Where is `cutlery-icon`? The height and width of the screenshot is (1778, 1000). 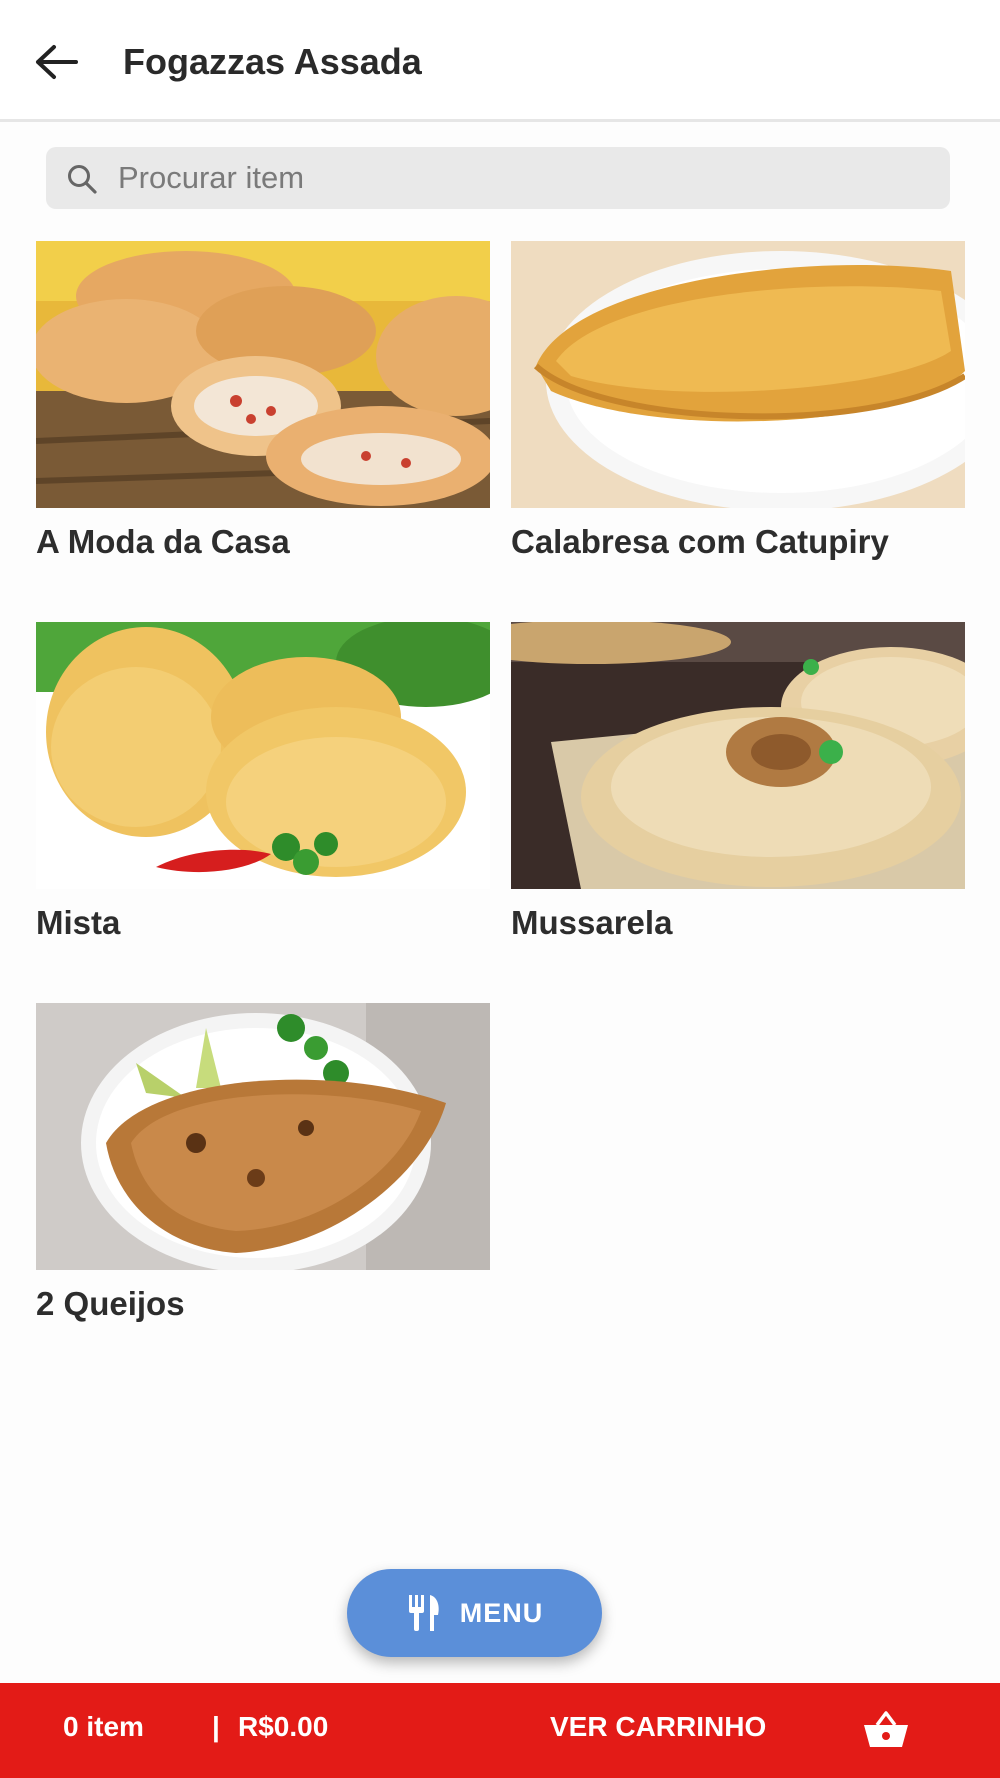 cutlery-icon is located at coordinates (423, 1613).